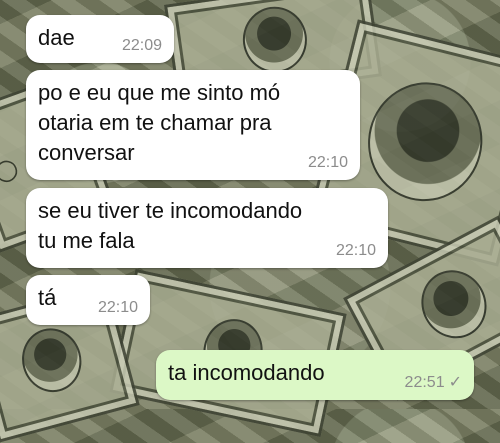 The image size is (500, 443). What do you see at coordinates (100, 39) in the screenshot?
I see `message-bubble-incoming: dae 22:09` at bounding box center [100, 39].